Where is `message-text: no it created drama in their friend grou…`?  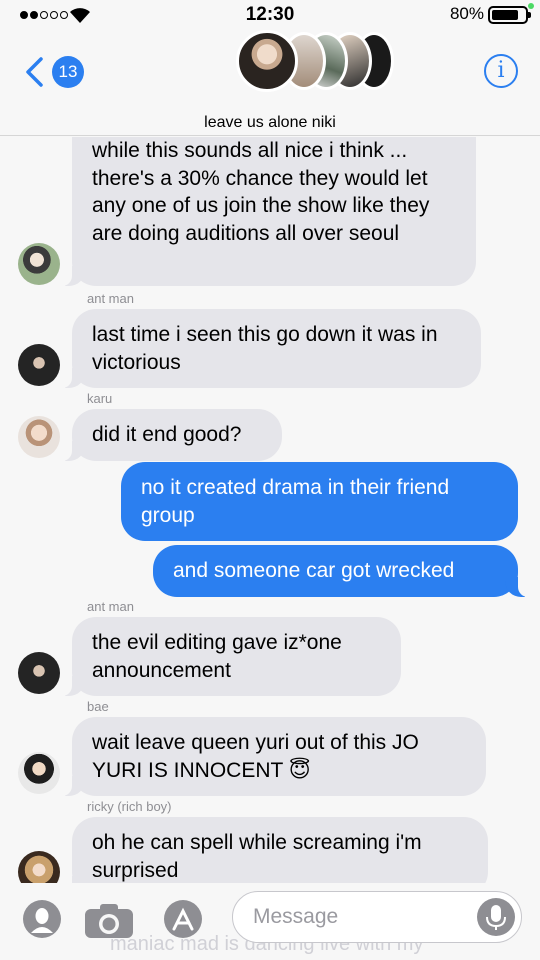
message-text: no it created drama in their friend grou… is located at coordinates (295, 501).